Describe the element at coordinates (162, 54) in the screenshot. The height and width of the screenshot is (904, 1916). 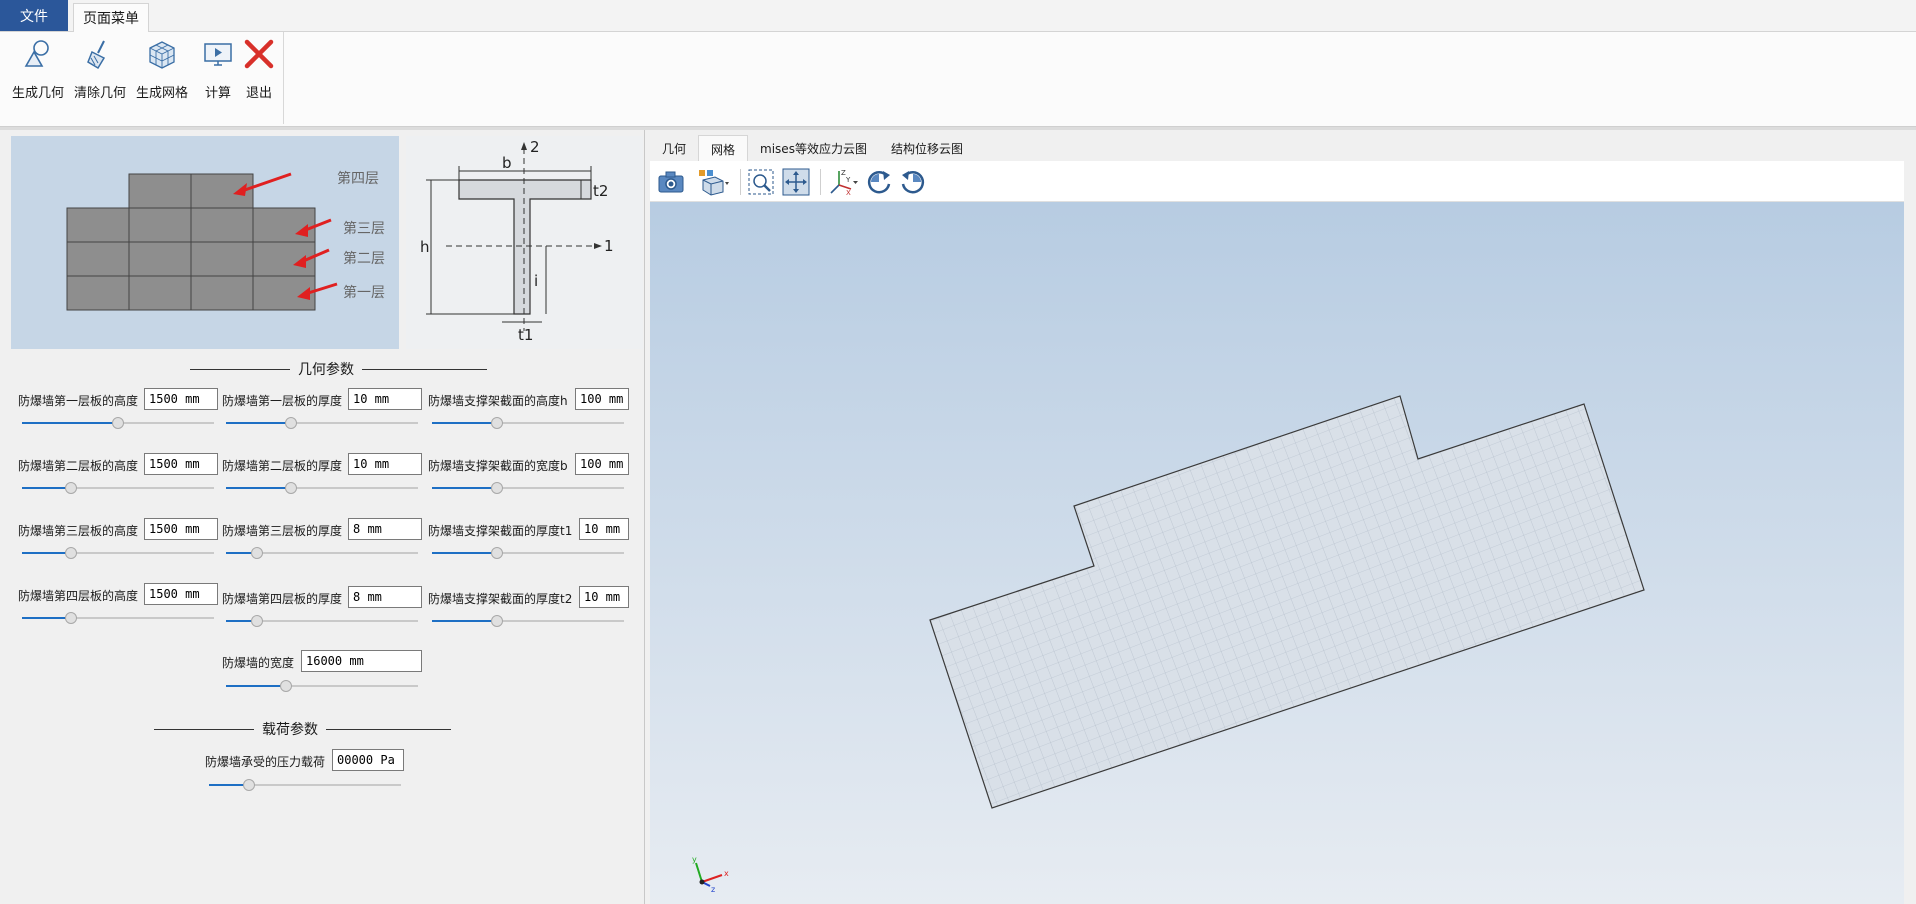
I see `mesh-cube-icon` at that location.